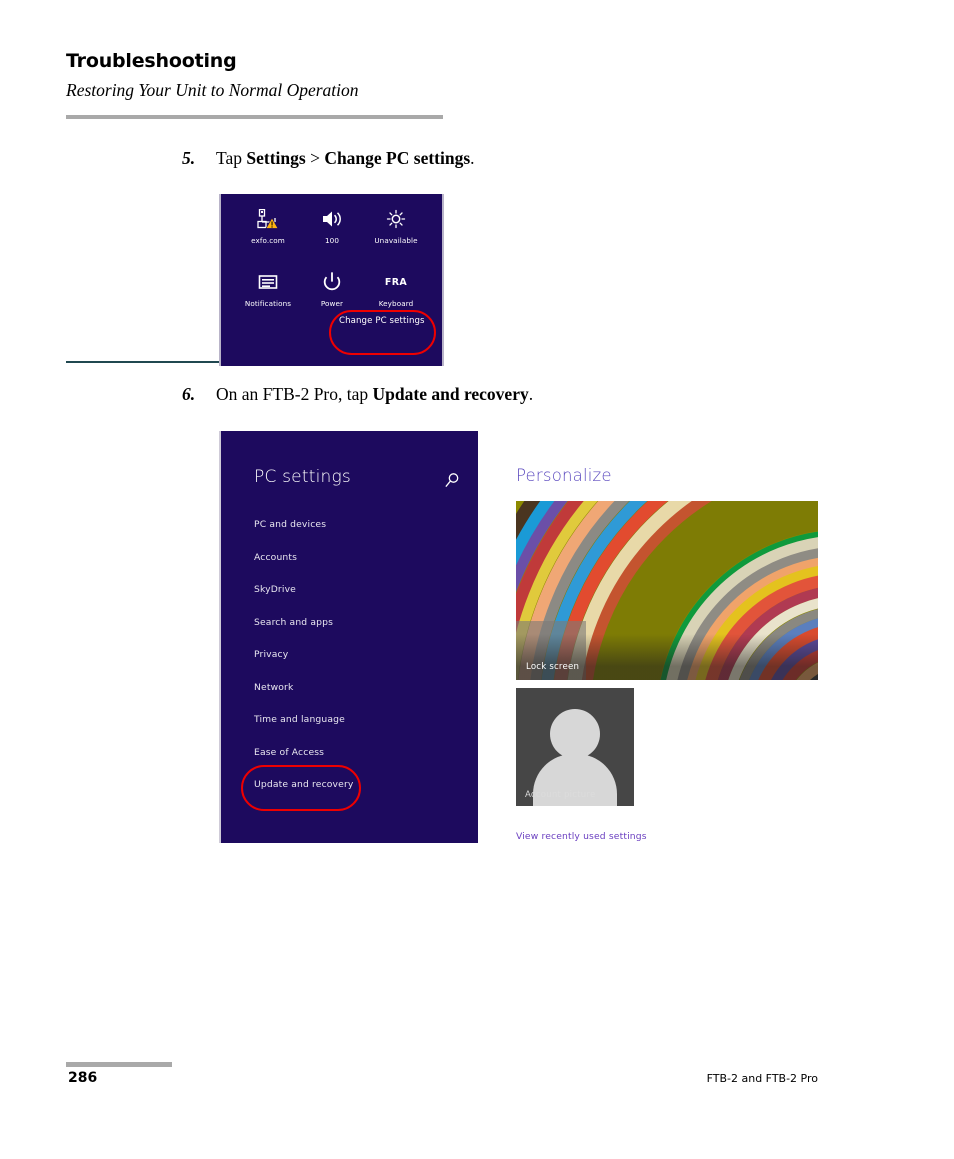  What do you see at coordinates (354, 568) in the screenshot?
I see `nav-item-accounts: Accounts` at bounding box center [354, 568].